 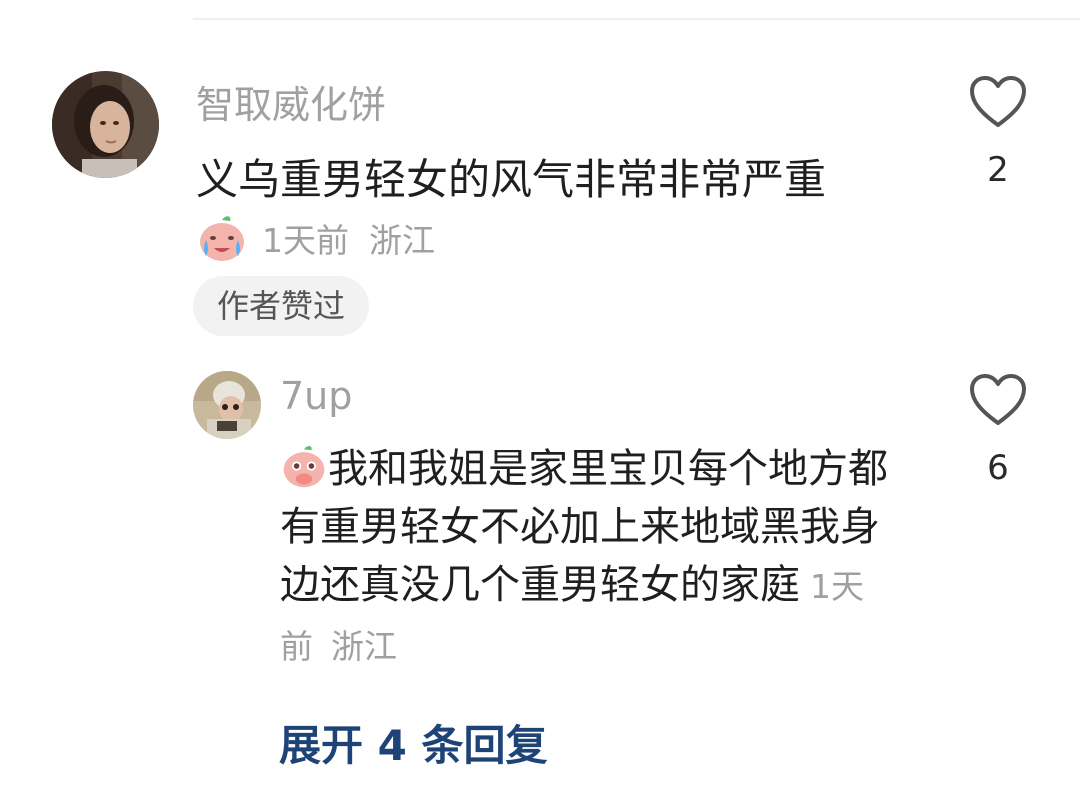 What do you see at coordinates (636, 19) in the screenshot?
I see `top-divider` at bounding box center [636, 19].